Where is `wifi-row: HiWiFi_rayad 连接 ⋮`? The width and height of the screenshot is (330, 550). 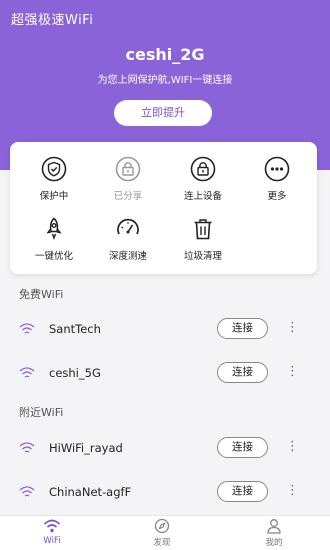 wifi-row: HiWiFi_rayad 连接 ⋮ is located at coordinates (165, 449).